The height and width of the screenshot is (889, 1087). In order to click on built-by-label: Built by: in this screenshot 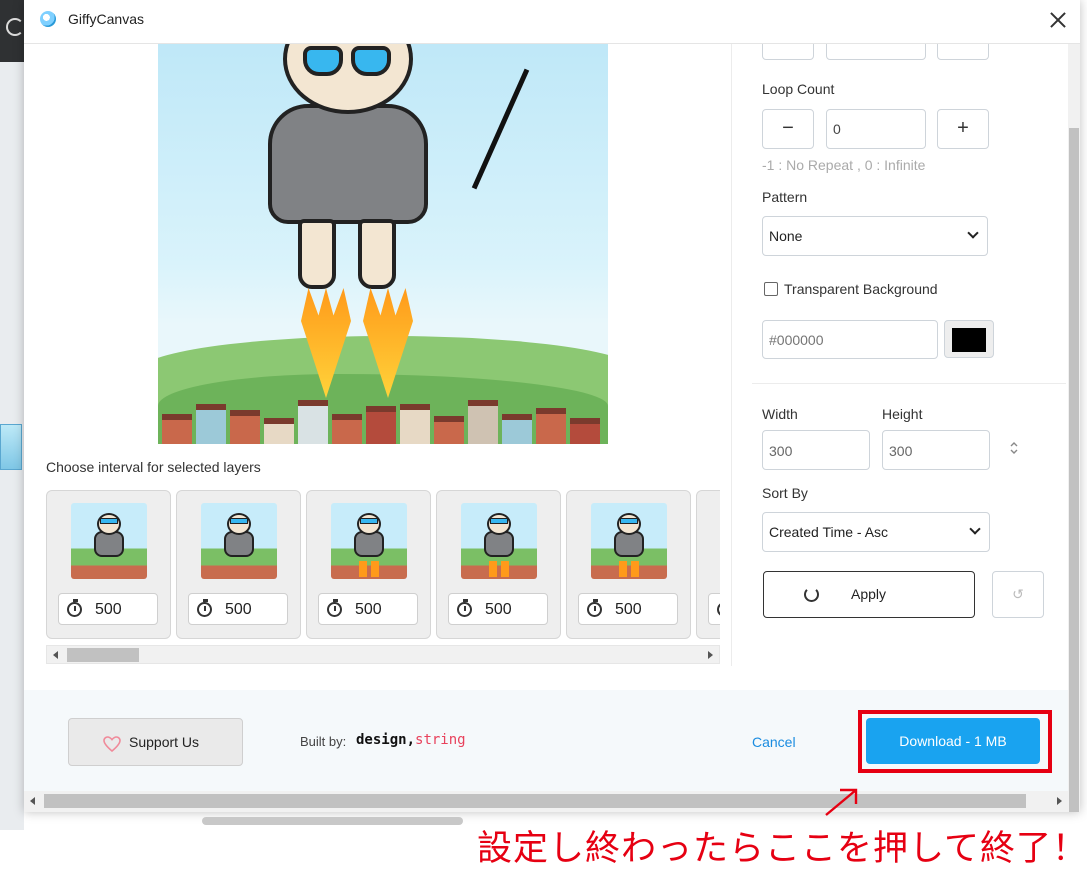, I will do `click(323, 741)`.